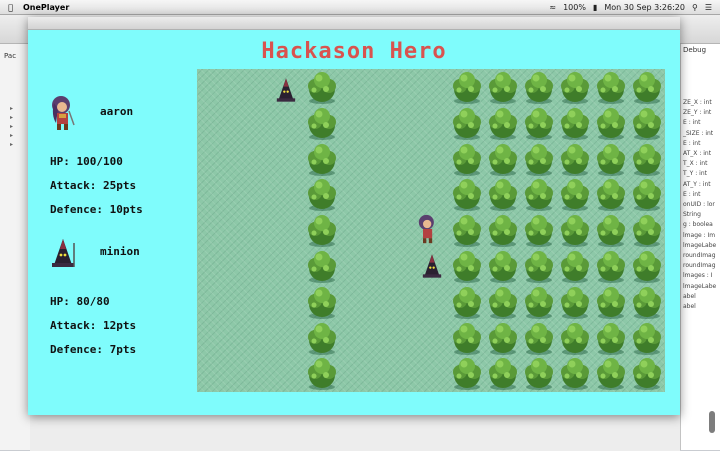 This screenshot has height=451, width=720. What do you see at coordinates (99, 161) in the screenshot?
I see `hero-hp-value: 100/100` at bounding box center [99, 161].